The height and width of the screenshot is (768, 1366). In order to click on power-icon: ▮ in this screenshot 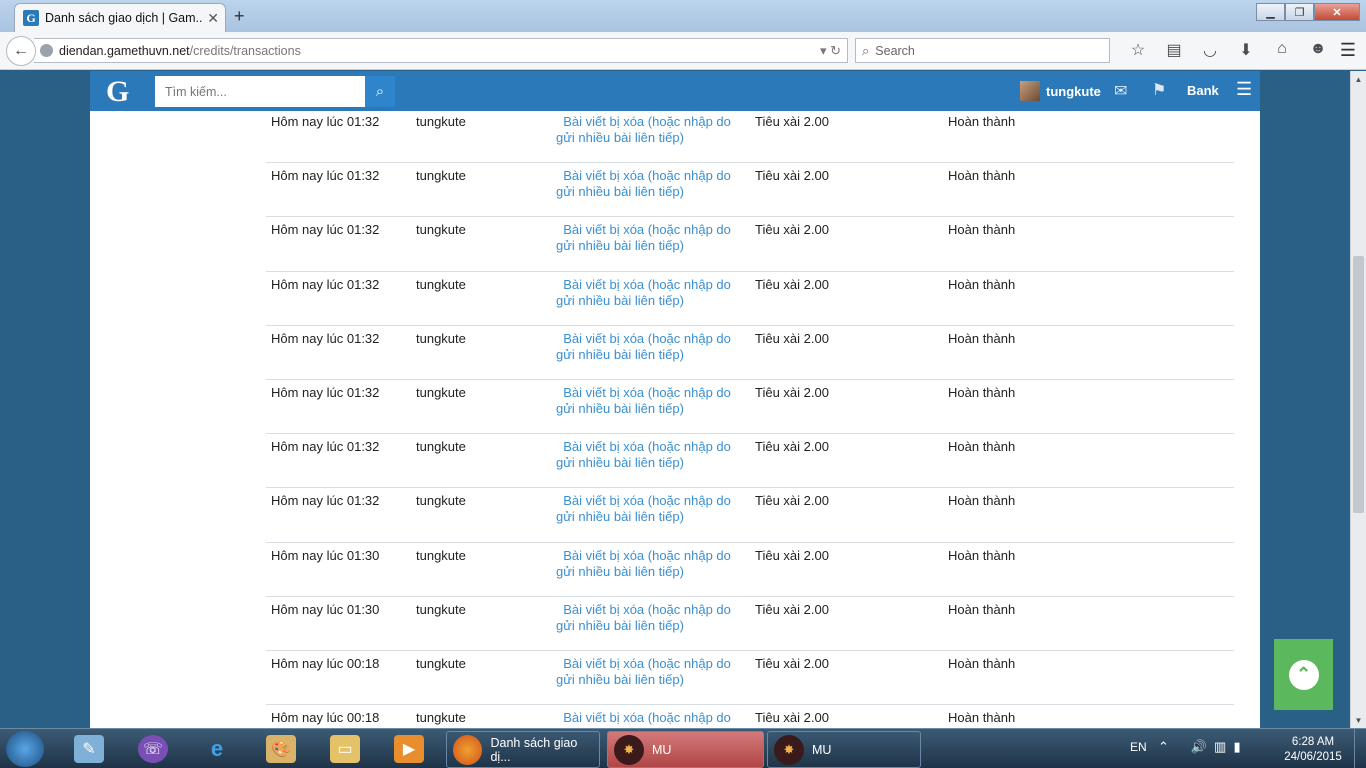, I will do `click(1237, 746)`.